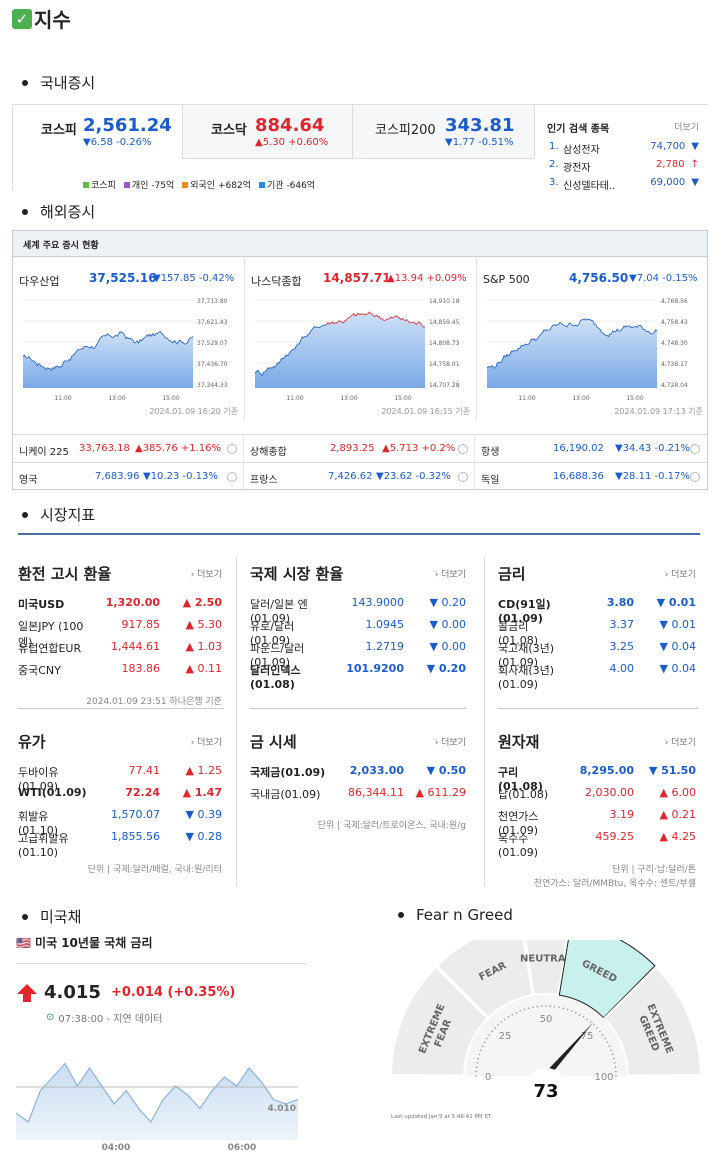 The width and height of the screenshot is (722, 1162). Describe the element at coordinates (41, 18) in the screenshot. I see `page-title: ✓ 지수` at that location.